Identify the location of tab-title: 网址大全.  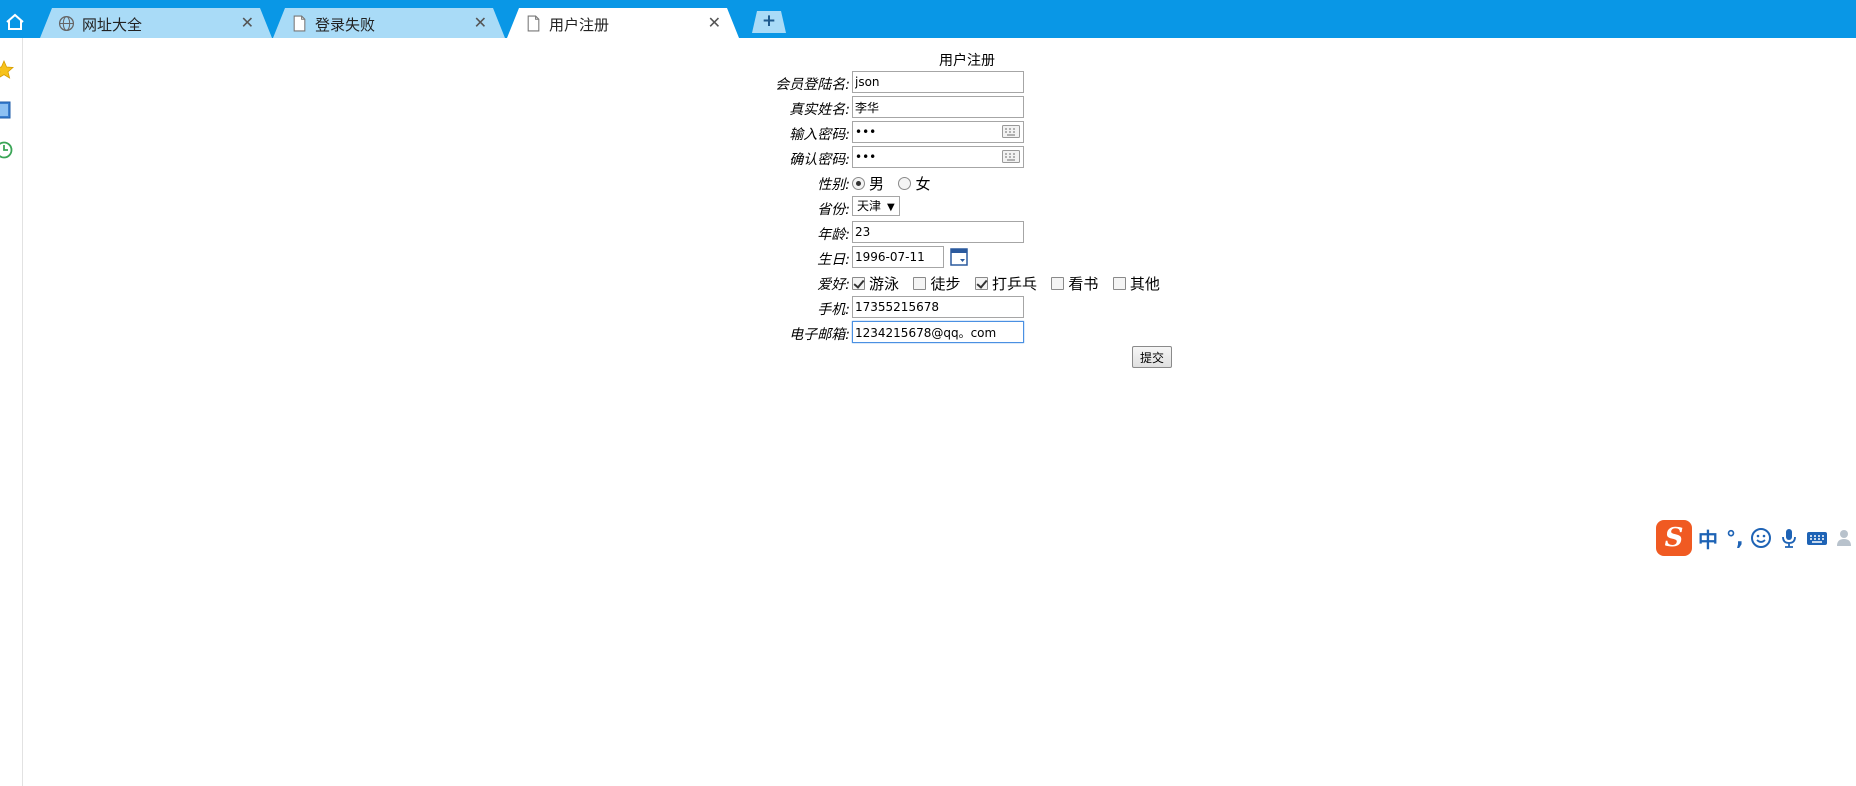
(112, 25).